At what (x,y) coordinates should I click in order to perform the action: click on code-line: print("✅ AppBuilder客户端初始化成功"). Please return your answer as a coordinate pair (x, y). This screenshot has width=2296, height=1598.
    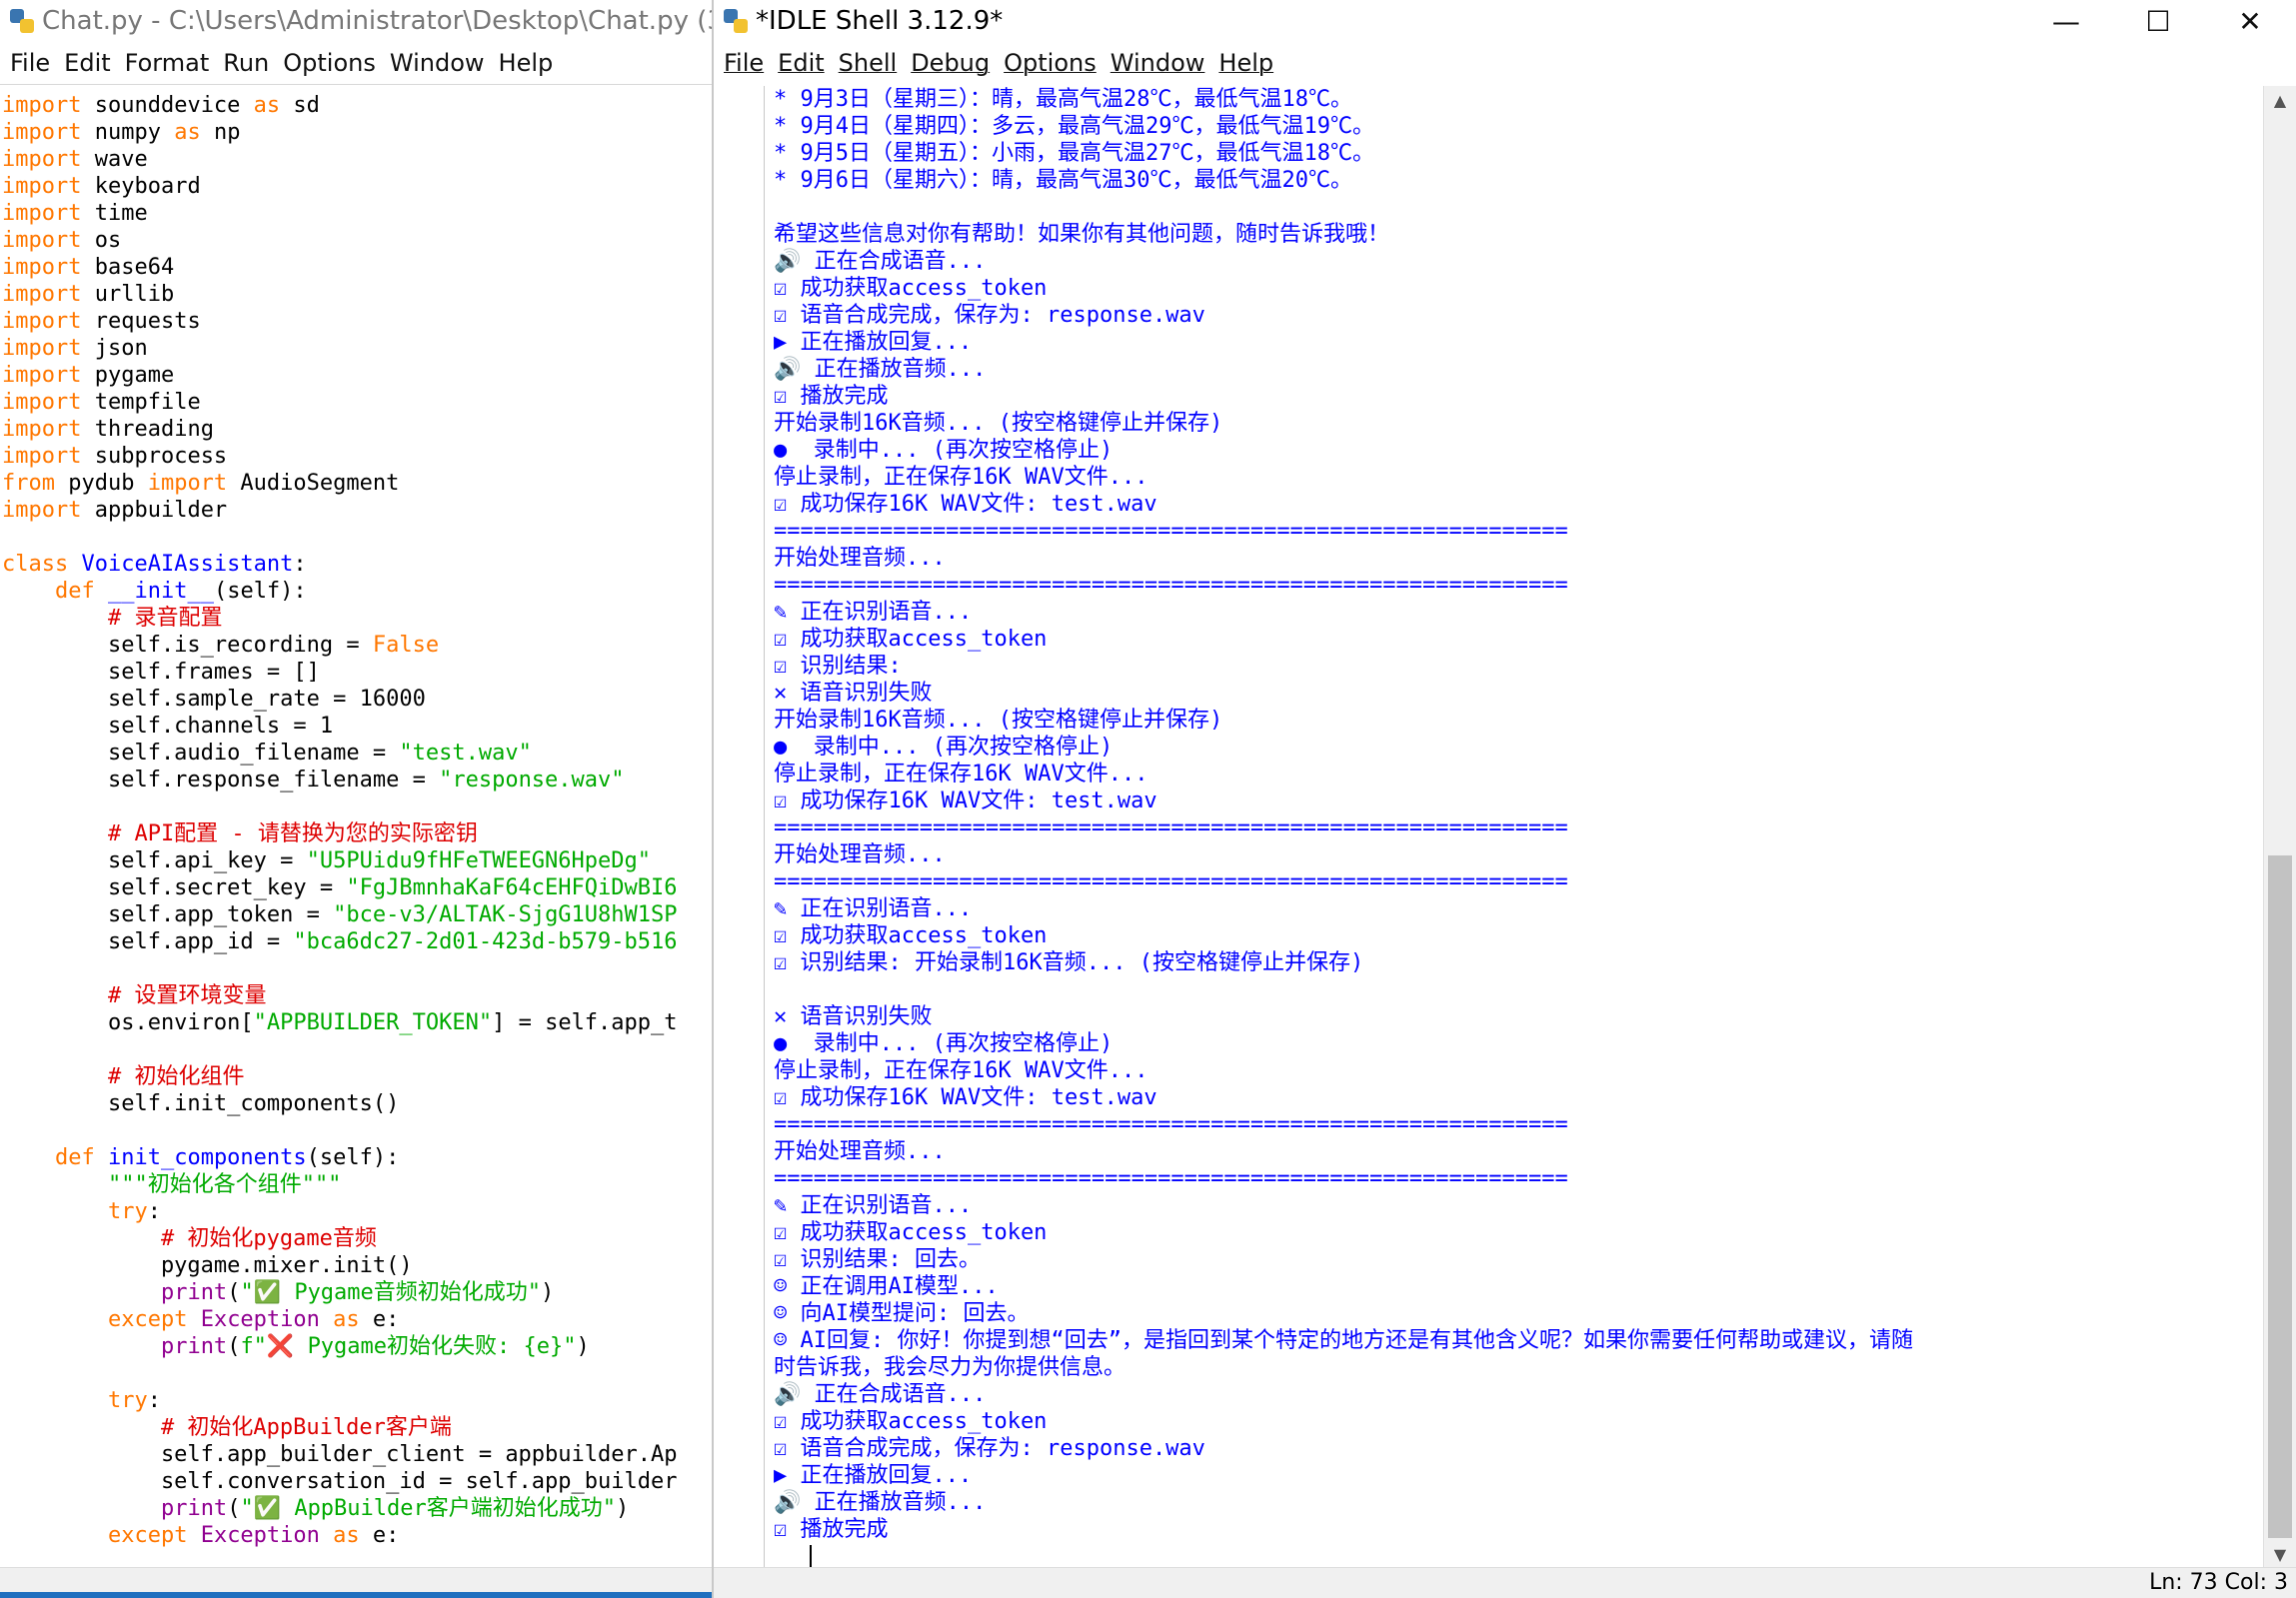
    Looking at the image, I should click on (357, 1508).